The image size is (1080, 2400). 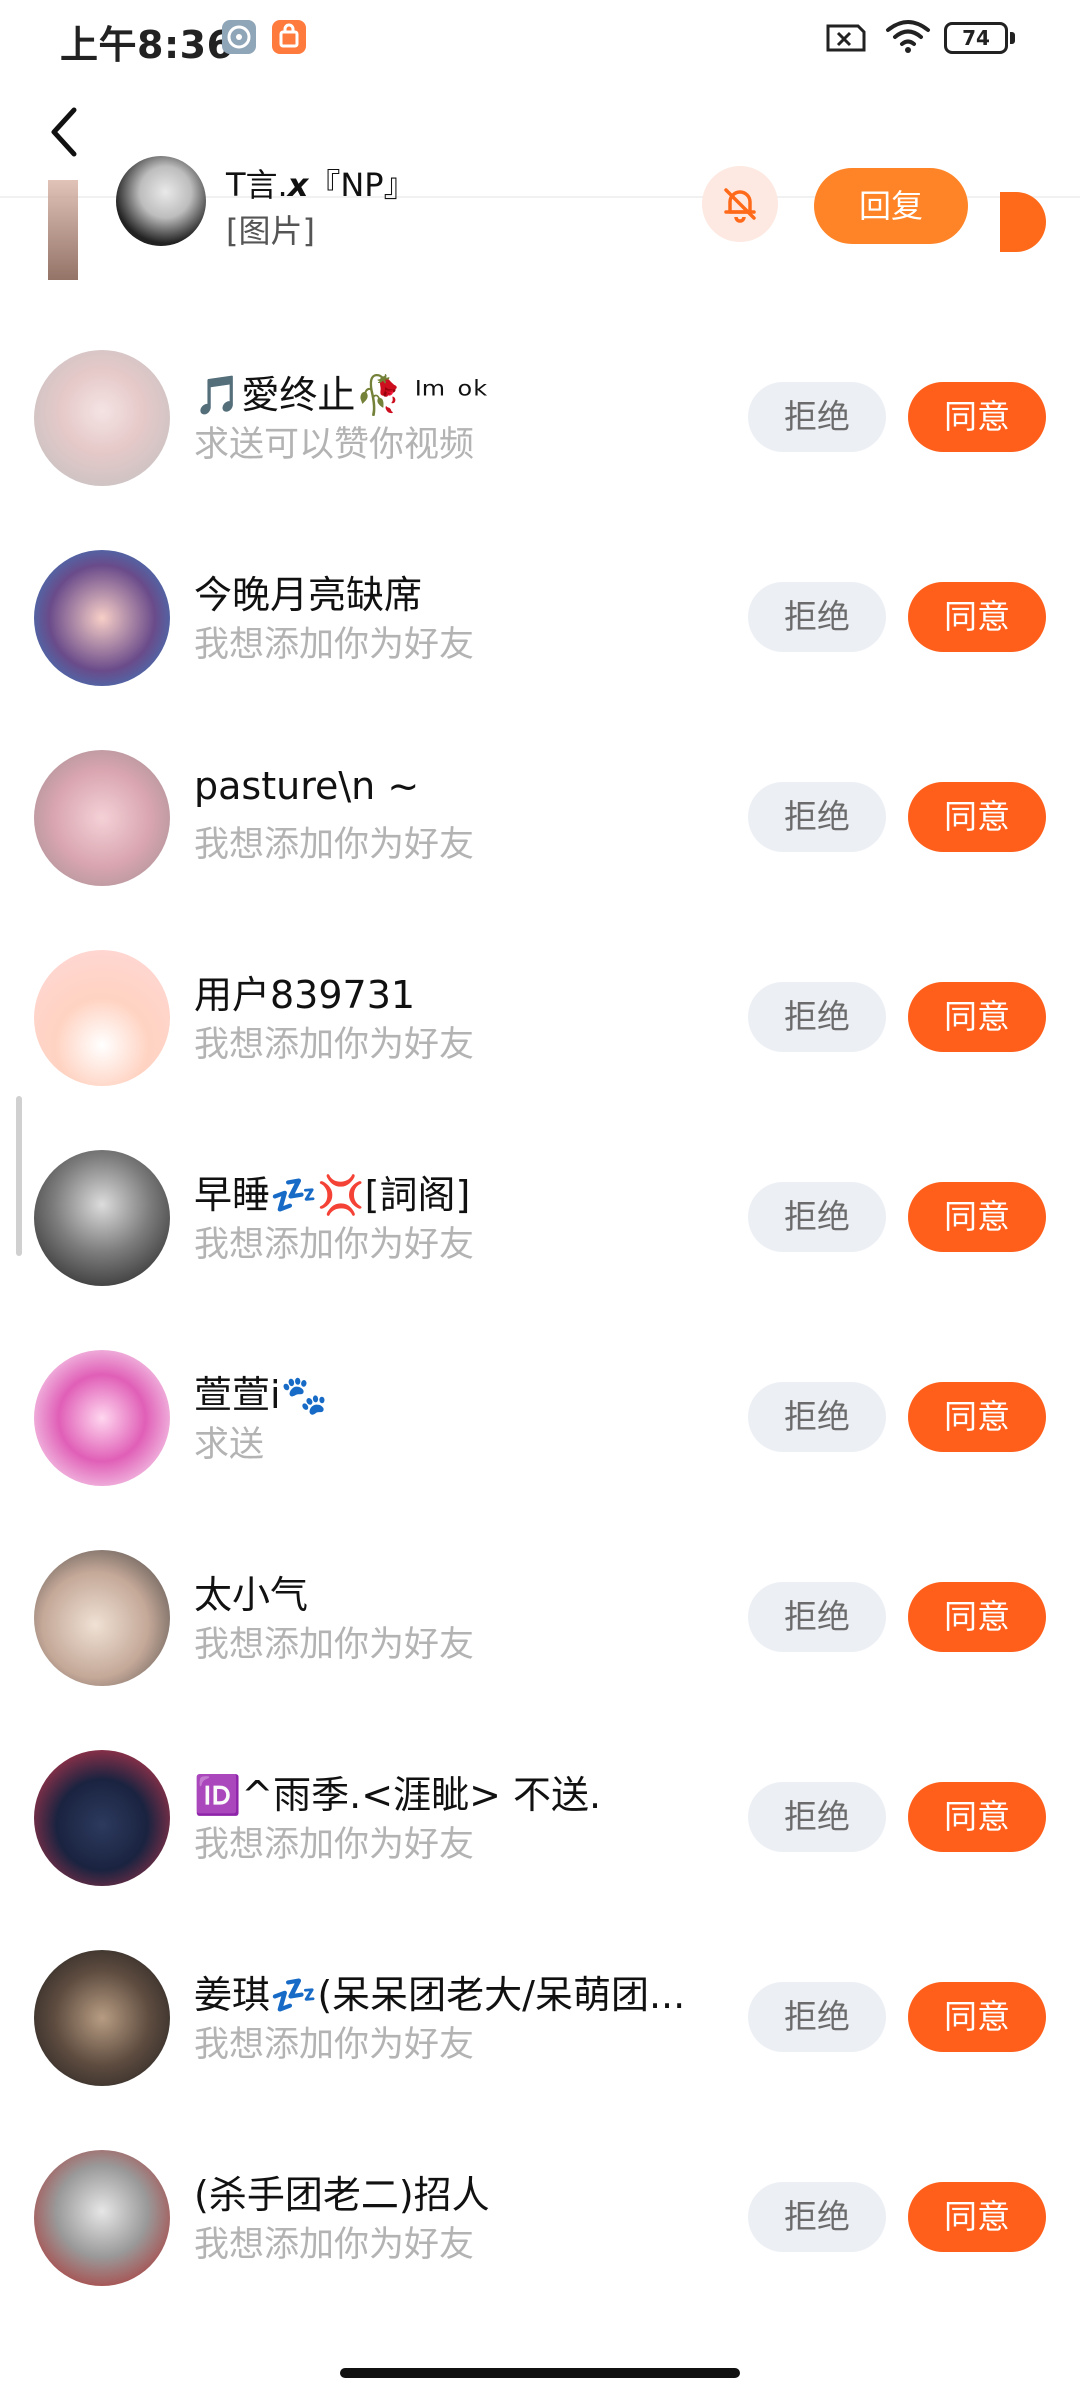 What do you see at coordinates (239, 37) in the screenshot?
I see `app-gray-icon` at bounding box center [239, 37].